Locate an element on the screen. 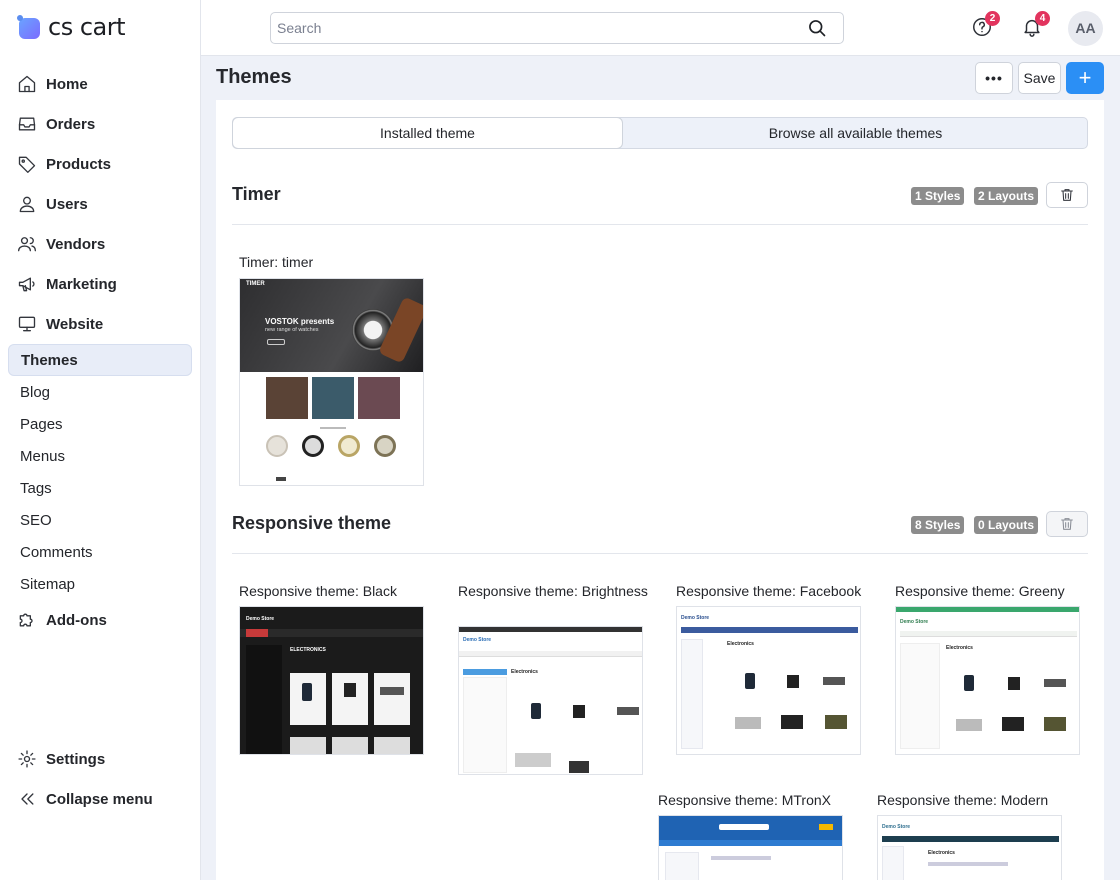 Image resolution: width=1120 pixels, height=880 pixels. sidebar-item-menus: Menus is located at coordinates (100, 456).